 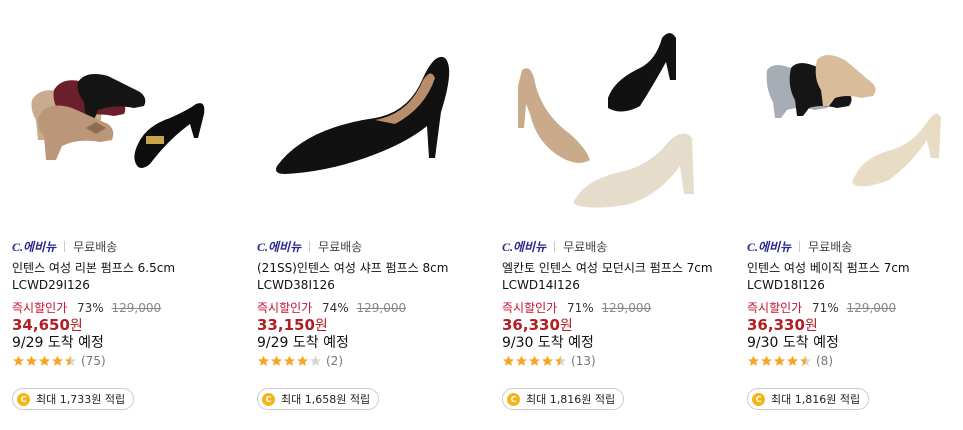 I want to click on review-count: (13), so click(x=583, y=361).